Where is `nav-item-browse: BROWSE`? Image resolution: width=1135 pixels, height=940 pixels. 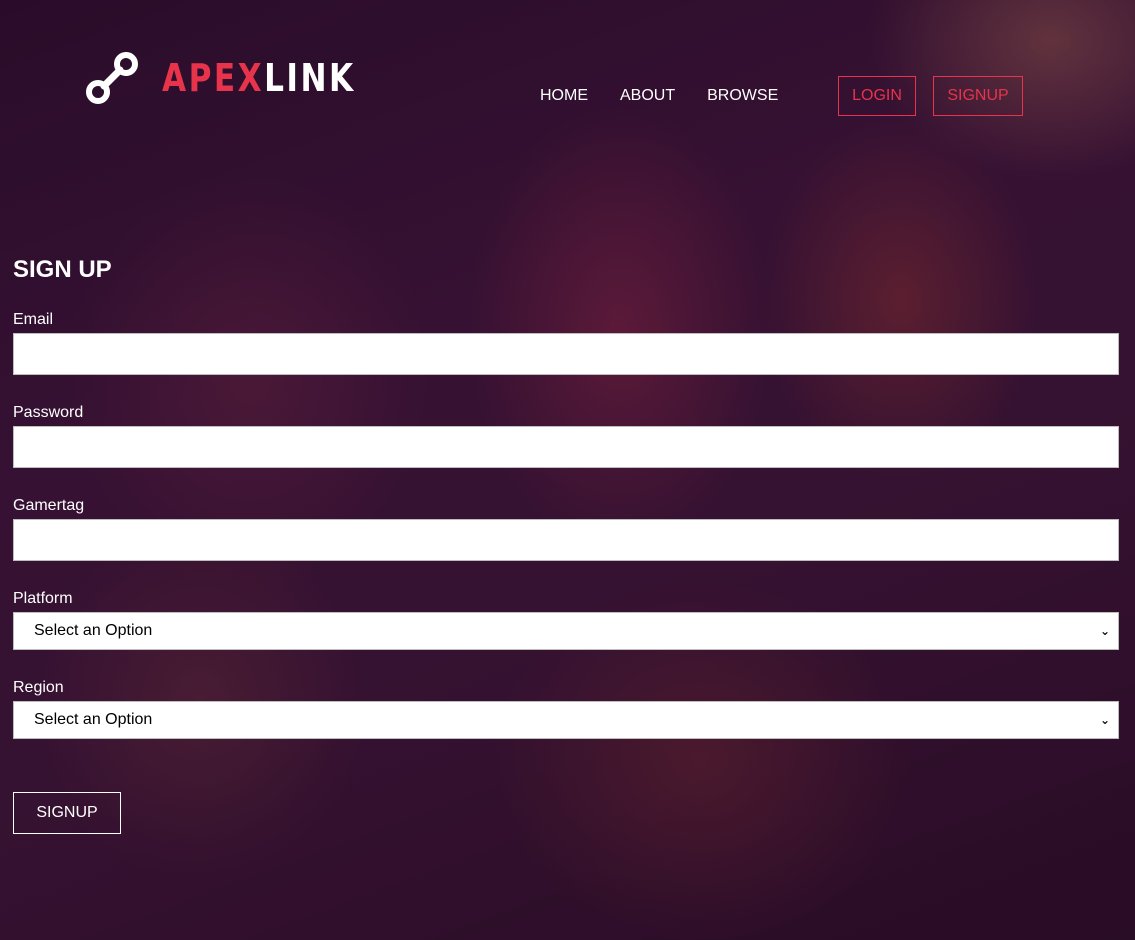 nav-item-browse: BROWSE is located at coordinates (742, 96).